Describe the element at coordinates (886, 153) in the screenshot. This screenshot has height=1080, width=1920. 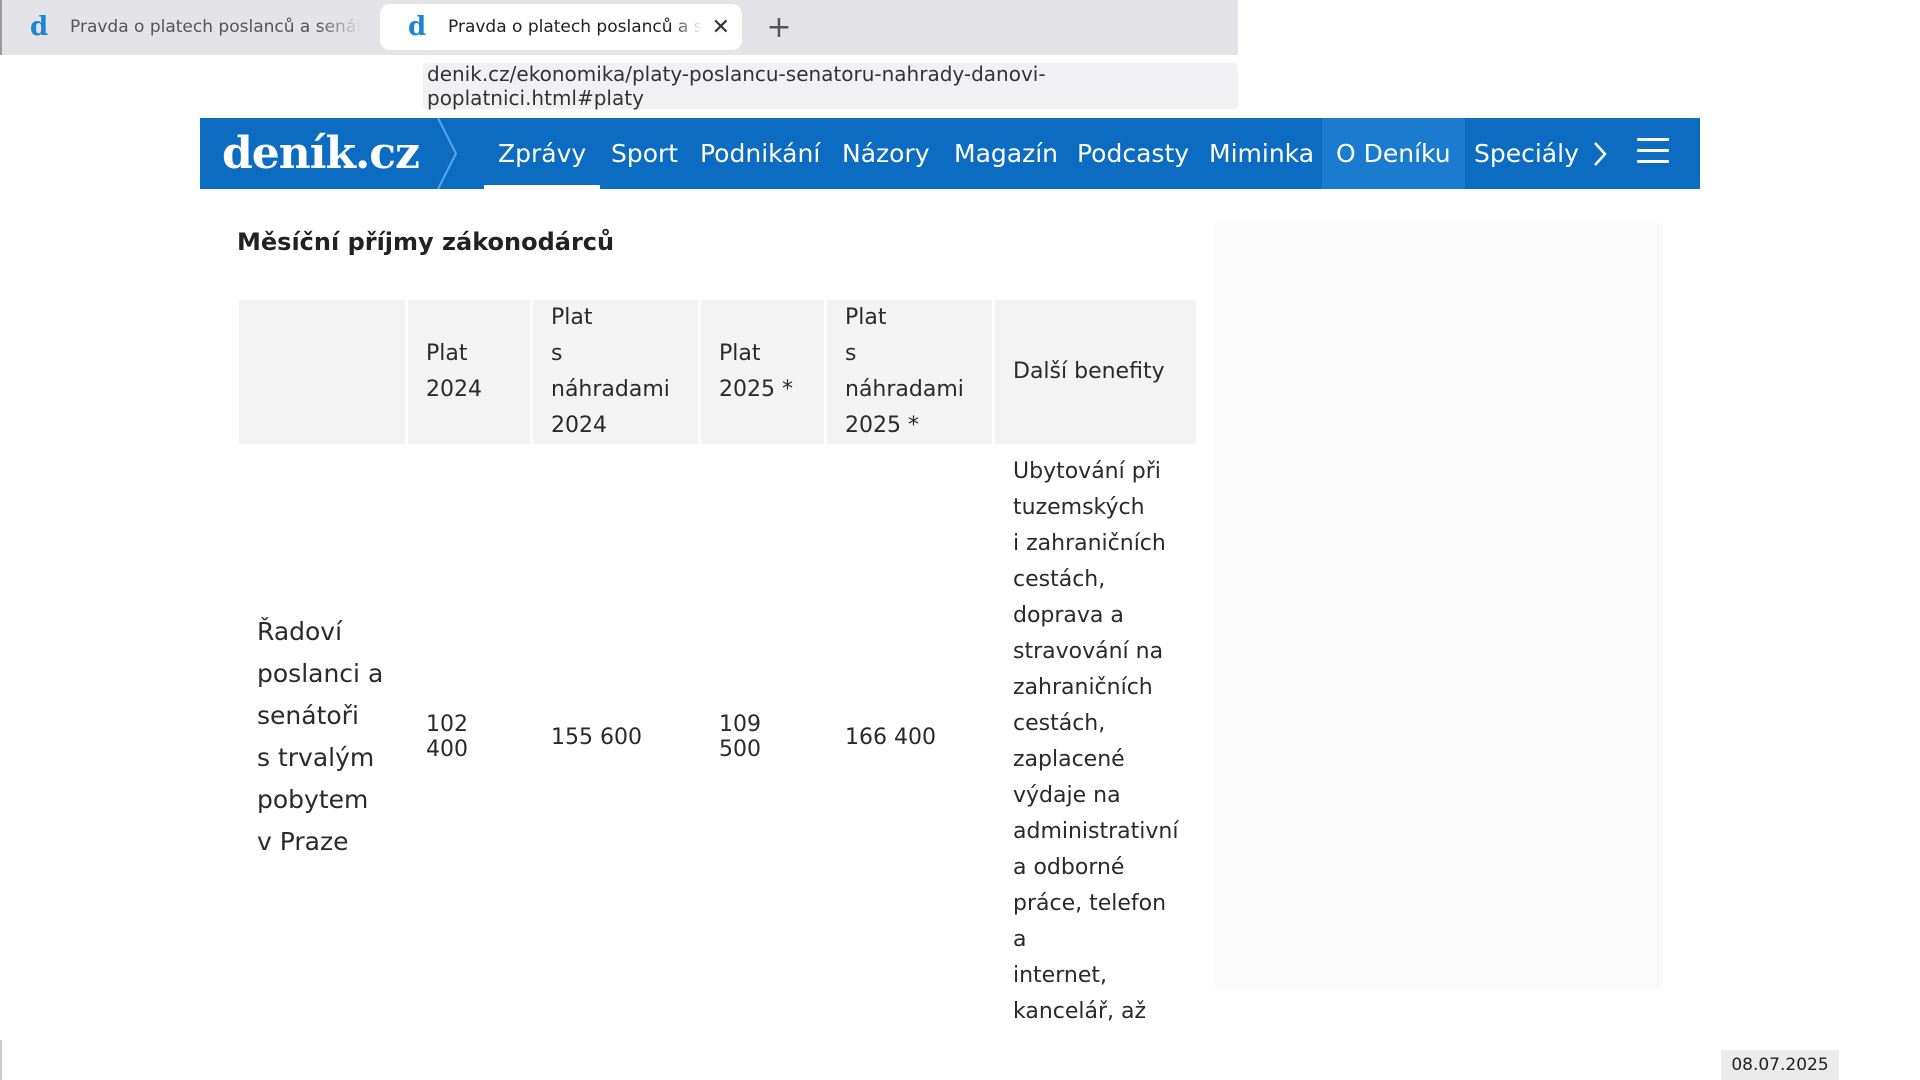
I see `nav-item-nazory: Názory` at that location.